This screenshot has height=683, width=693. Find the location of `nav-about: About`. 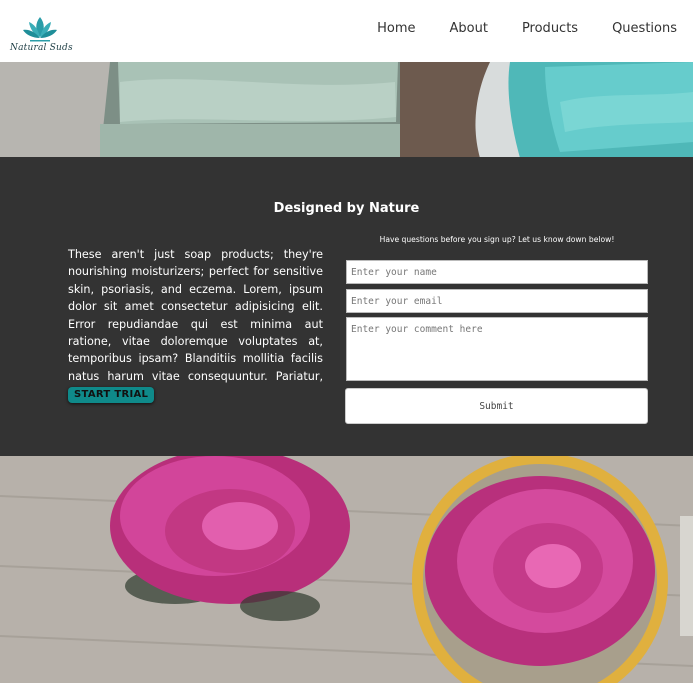

nav-about: About is located at coordinates (469, 29).